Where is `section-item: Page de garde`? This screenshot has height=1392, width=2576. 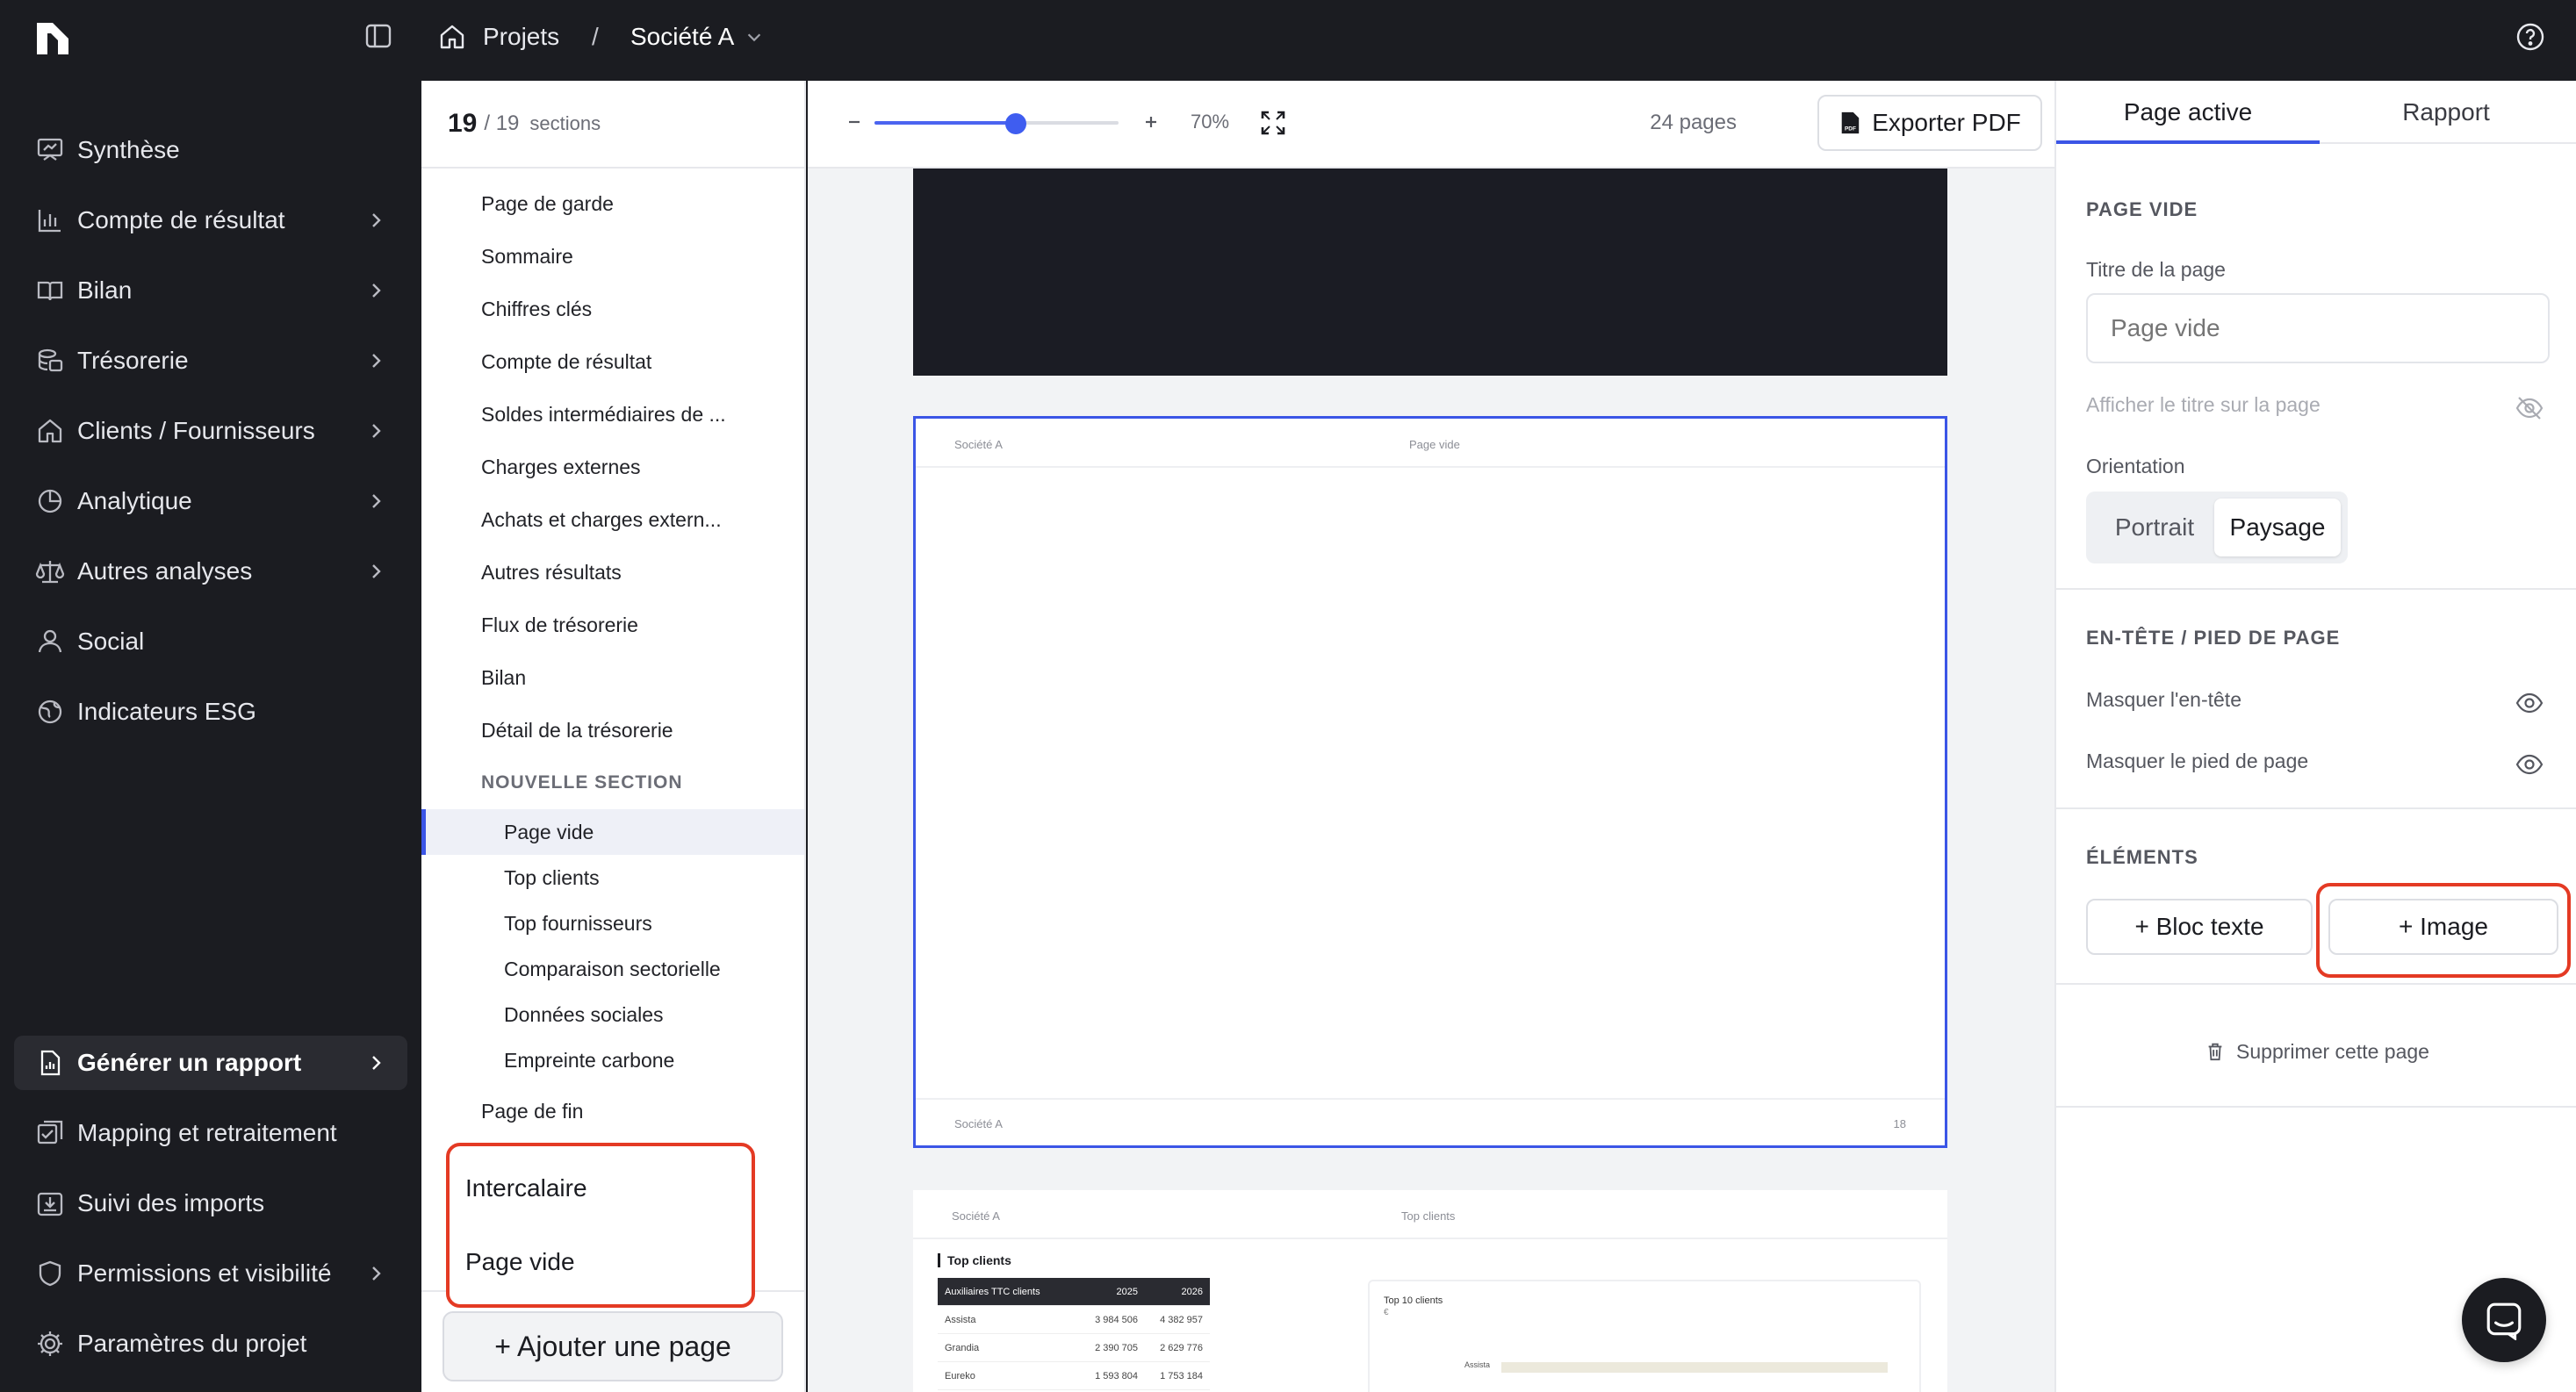
section-item: Page de garde is located at coordinates (612, 203).